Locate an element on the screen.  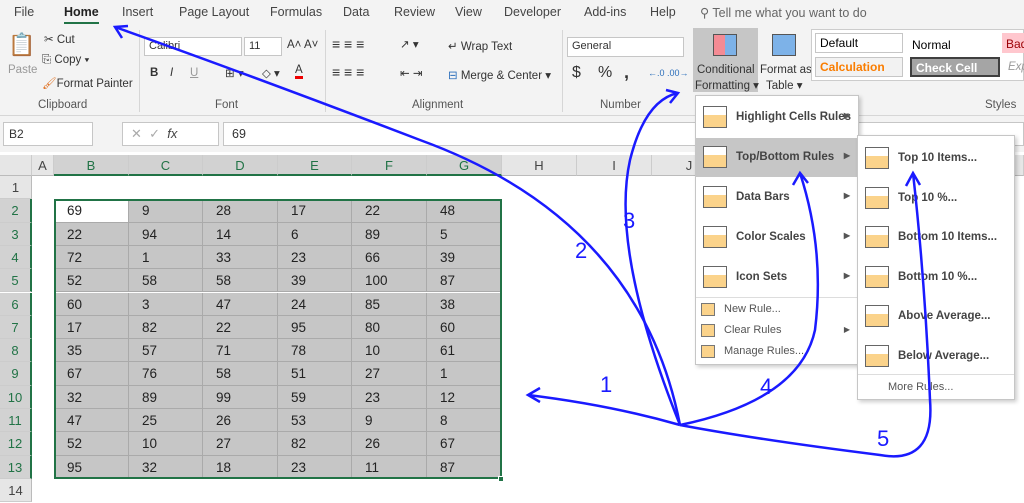
annotation-label-5: 5 is located at coordinates (883, 438).